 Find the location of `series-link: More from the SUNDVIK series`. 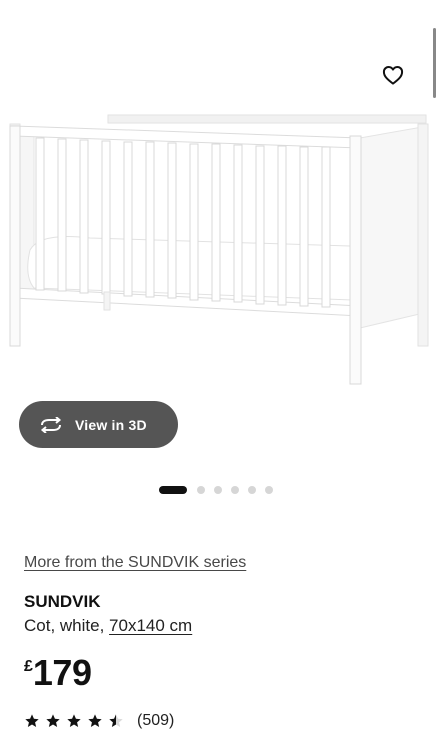

series-link: More from the SUNDVIK series is located at coordinates (135, 563).